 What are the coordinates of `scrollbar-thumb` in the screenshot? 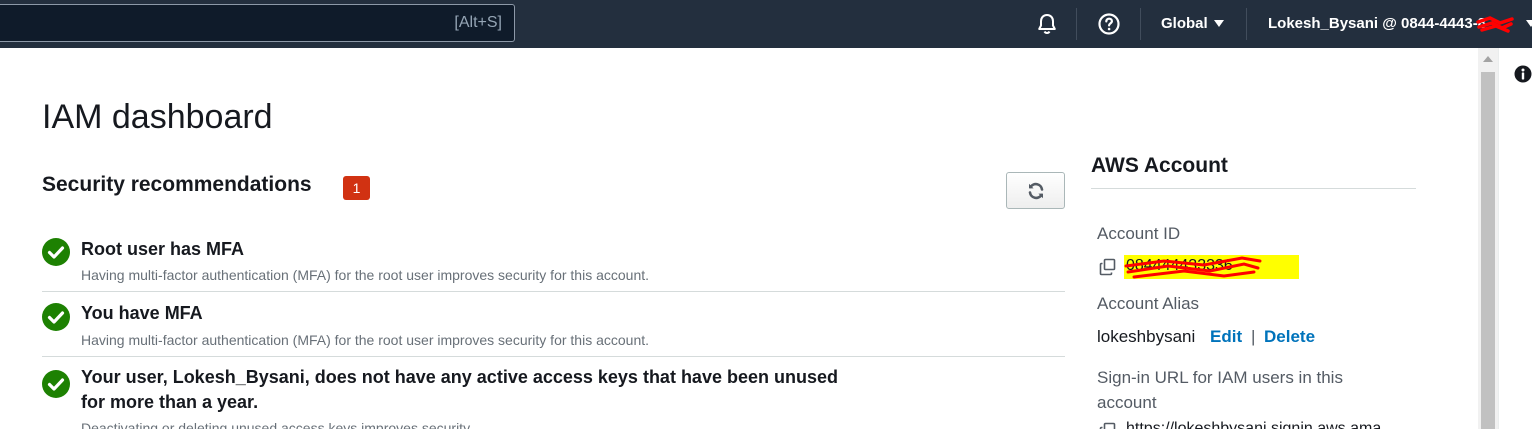 It's located at (1488, 250).